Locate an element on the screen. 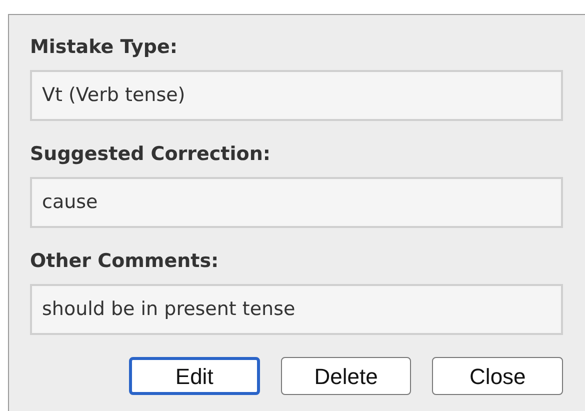 The width and height of the screenshot is (585, 411). field-label: Suggested Correction: is located at coordinates (151, 154).